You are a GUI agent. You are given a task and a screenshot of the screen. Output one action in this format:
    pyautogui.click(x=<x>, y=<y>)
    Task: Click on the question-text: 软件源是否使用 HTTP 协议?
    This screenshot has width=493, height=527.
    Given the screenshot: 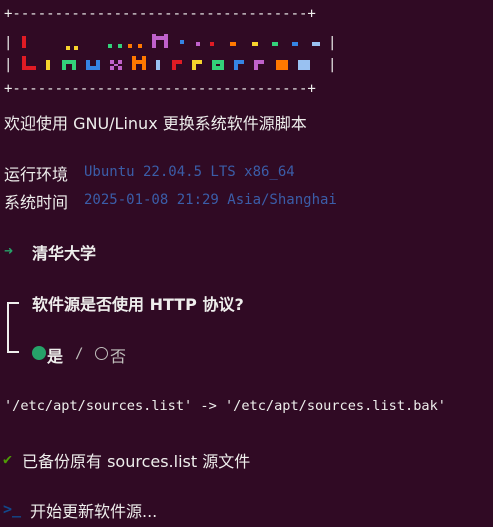 What is the action you would take?
    pyautogui.click(x=138, y=304)
    